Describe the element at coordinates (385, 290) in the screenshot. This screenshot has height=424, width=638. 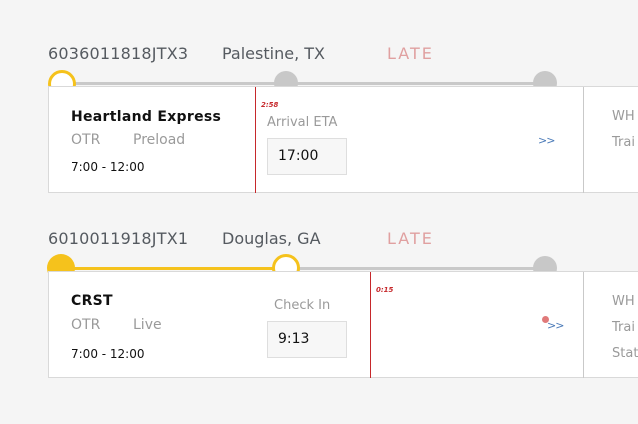
I see `late-marker-time: 0:15` at that location.